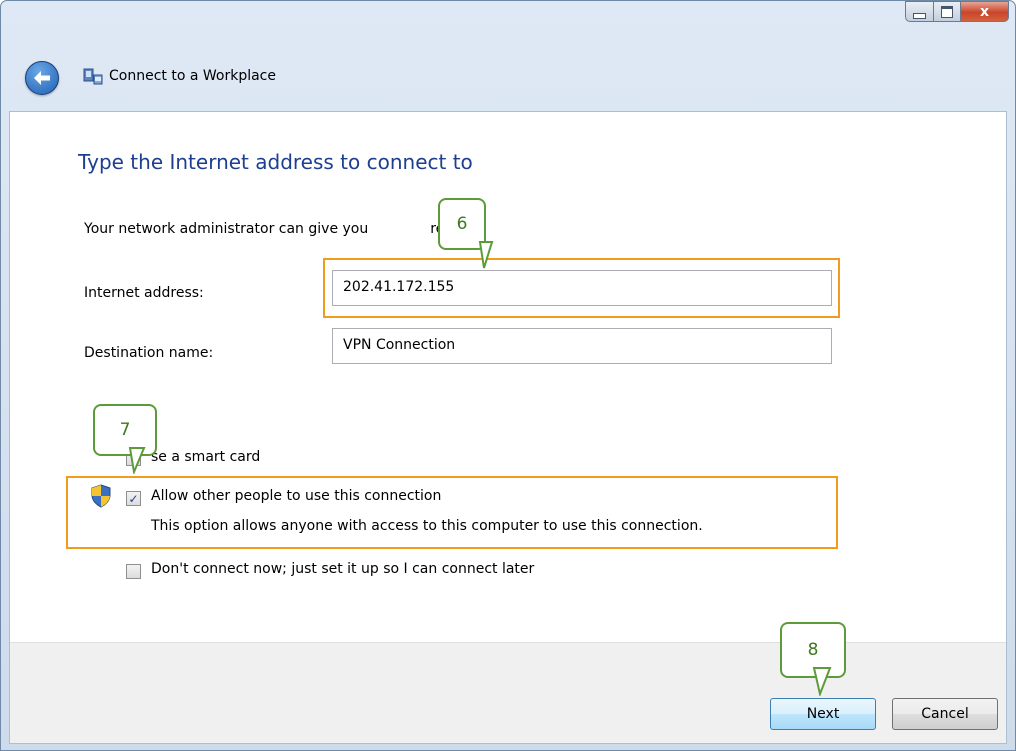 This screenshot has width=1016, height=751. I want to click on option-highlight-box, so click(452, 512).